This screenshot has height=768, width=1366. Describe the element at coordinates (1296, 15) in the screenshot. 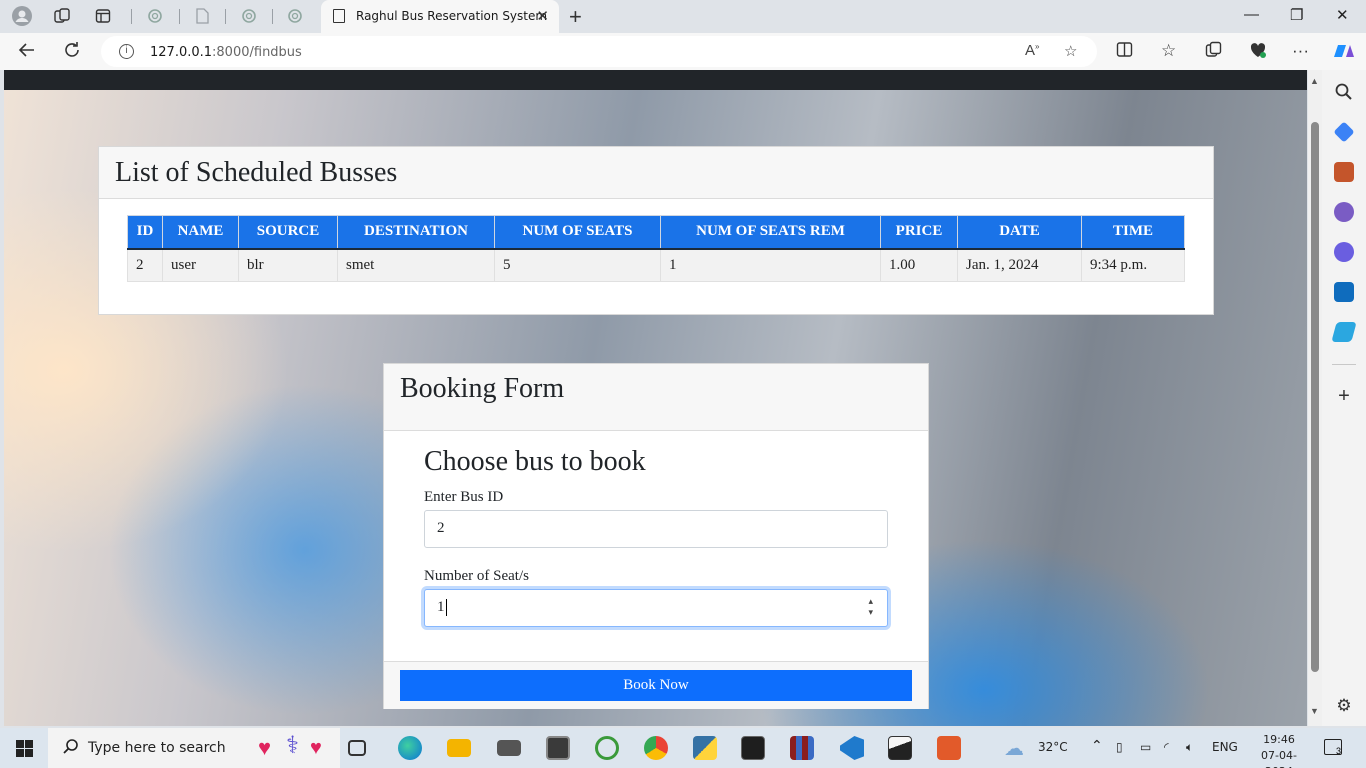

I see `restore-icon: ❐` at that location.